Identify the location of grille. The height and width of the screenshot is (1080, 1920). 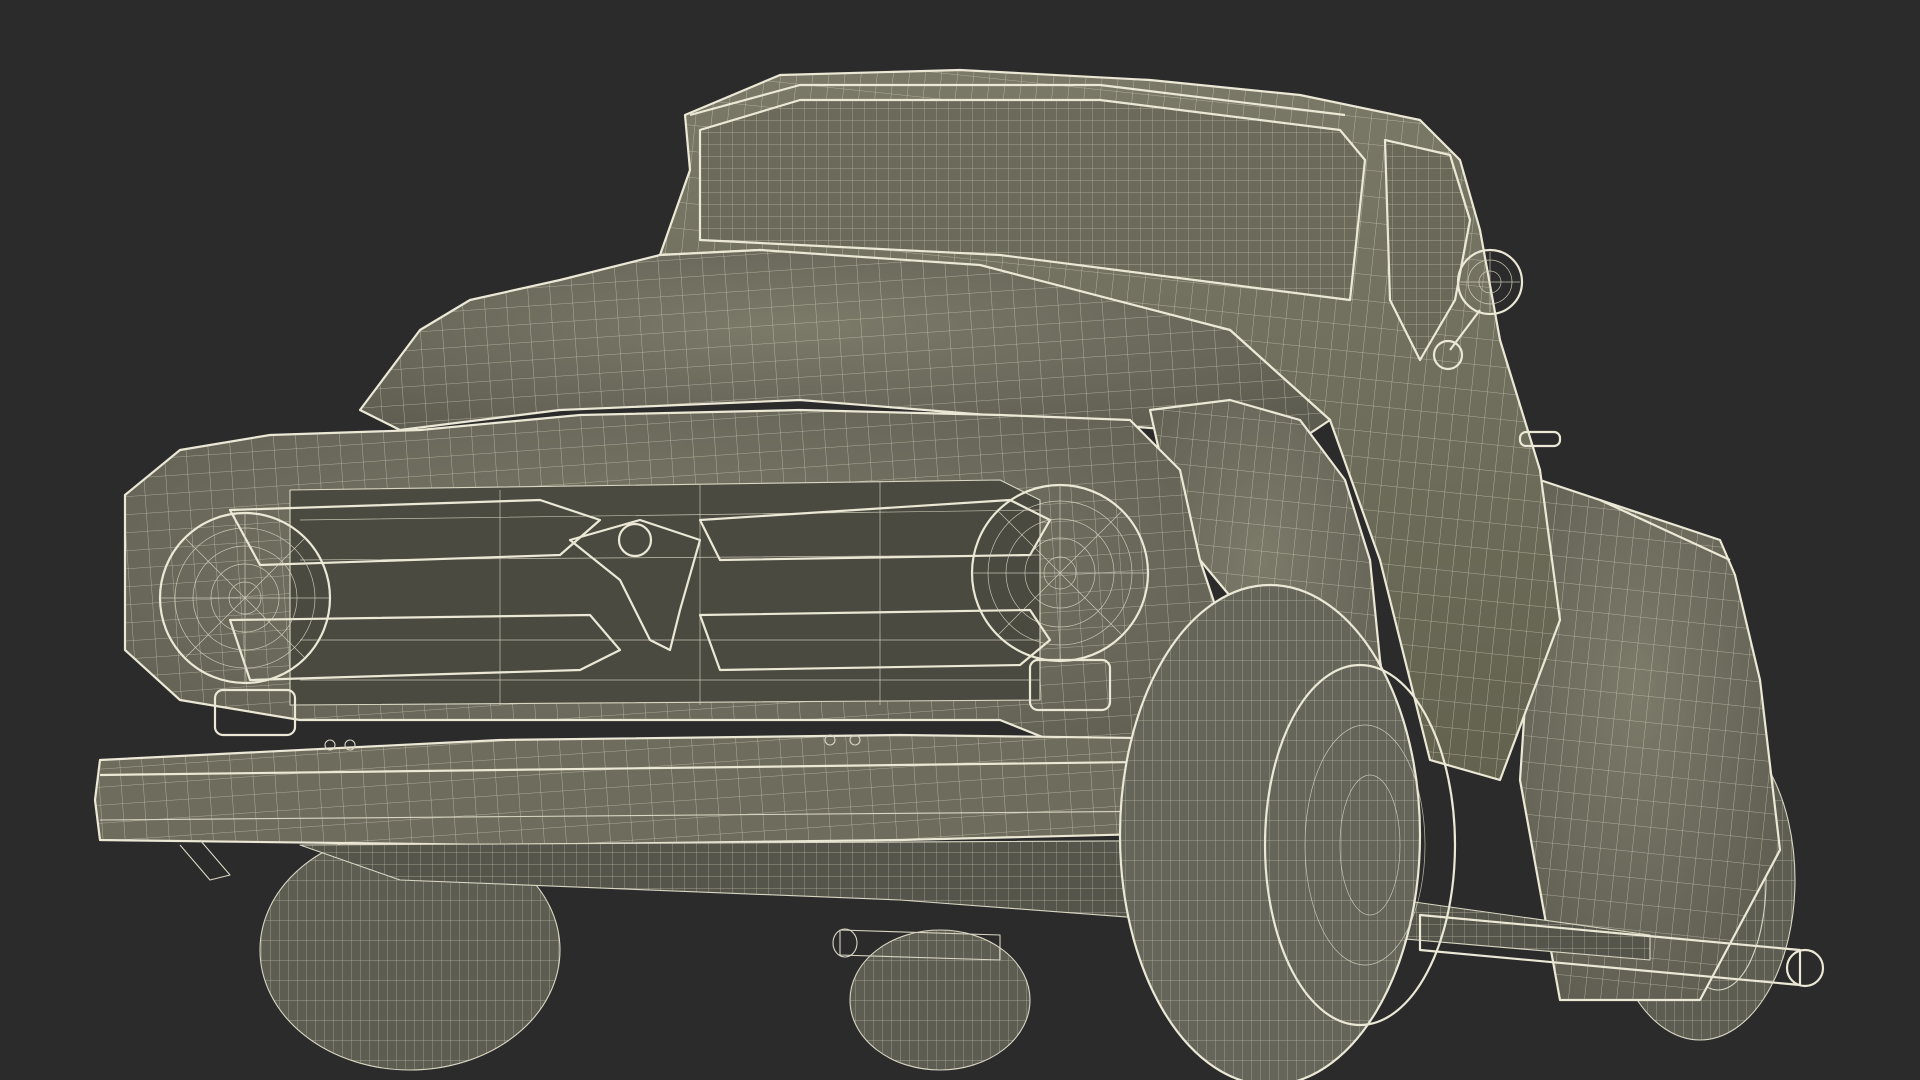
(665, 592).